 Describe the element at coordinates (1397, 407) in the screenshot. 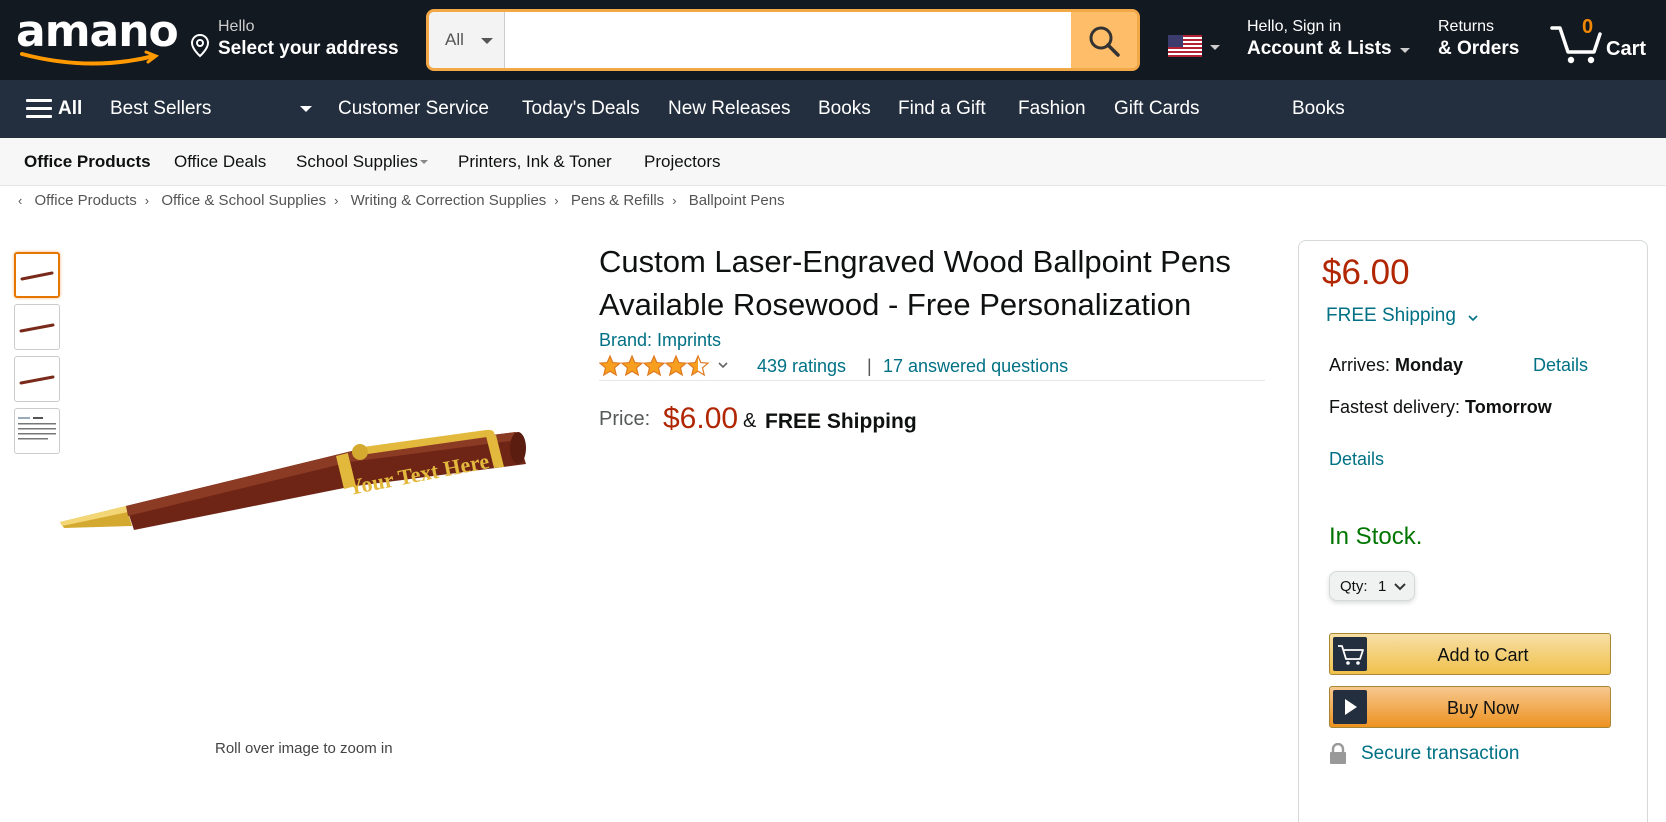

I see `fastest-label: Fastest delivery:` at that location.